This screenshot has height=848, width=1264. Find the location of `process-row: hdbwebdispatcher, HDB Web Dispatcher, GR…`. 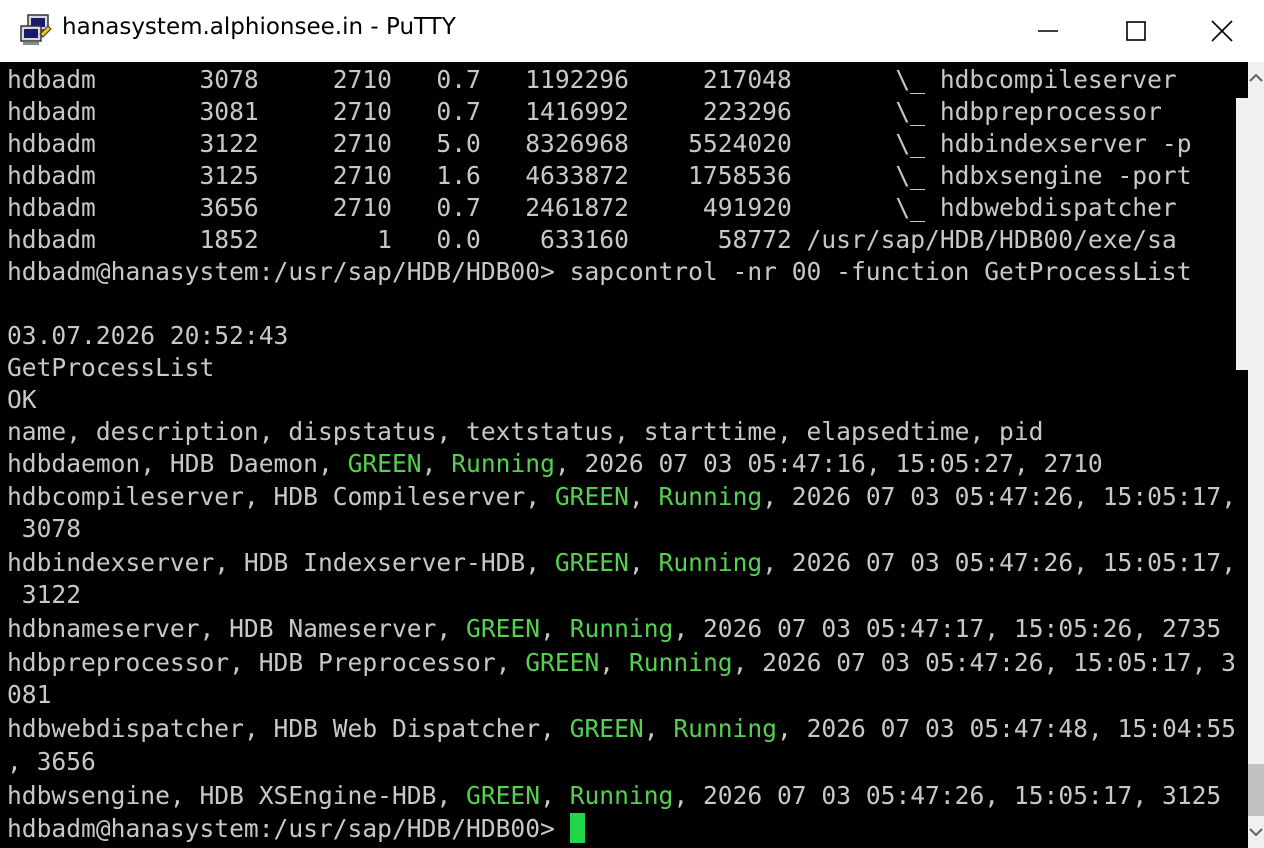

process-row: hdbwebdispatcher, HDB Web Dispatcher, GR… is located at coordinates (621, 729).